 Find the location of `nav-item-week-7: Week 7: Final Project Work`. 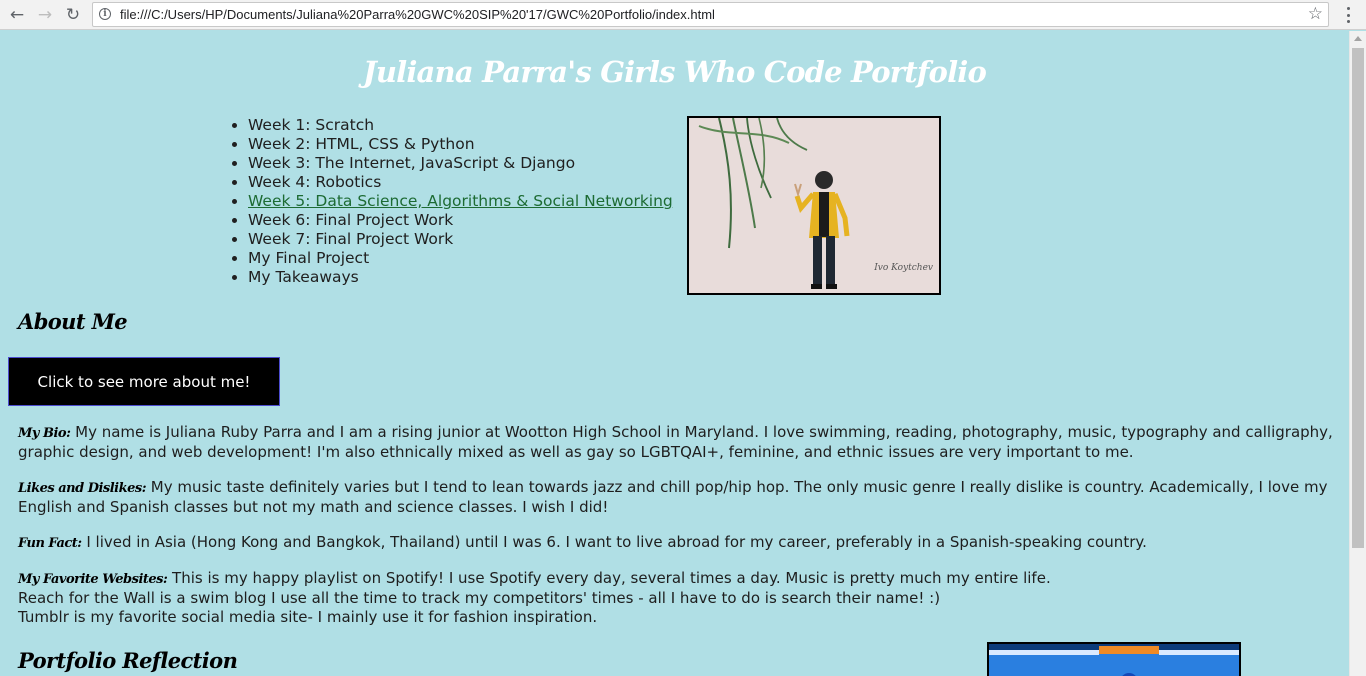

nav-item-week-7: Week 7: Final Project Work is located at coordinates (460, 239).